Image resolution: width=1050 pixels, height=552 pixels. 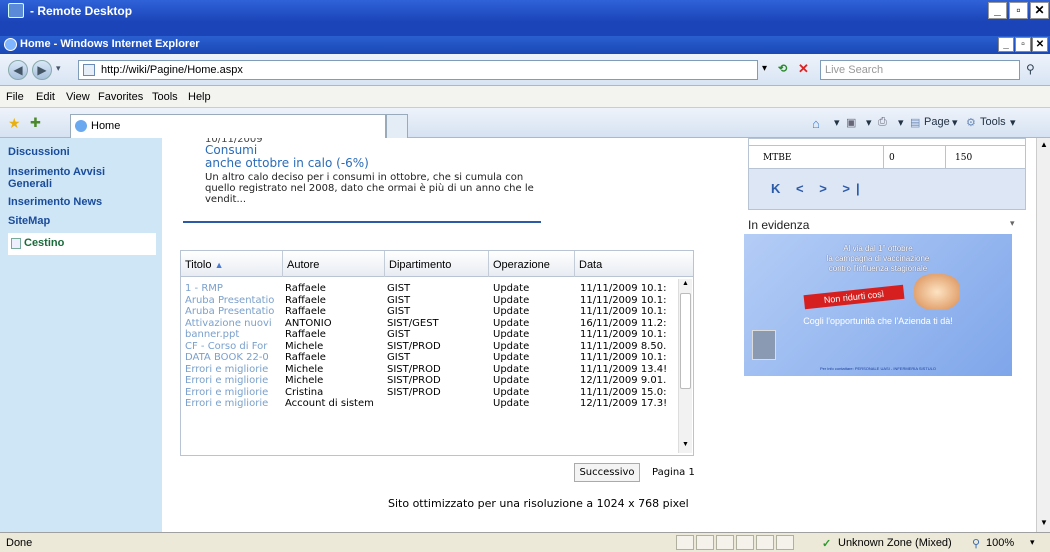 I want to click on column-autore: Autore, so click(x=334, y=264).